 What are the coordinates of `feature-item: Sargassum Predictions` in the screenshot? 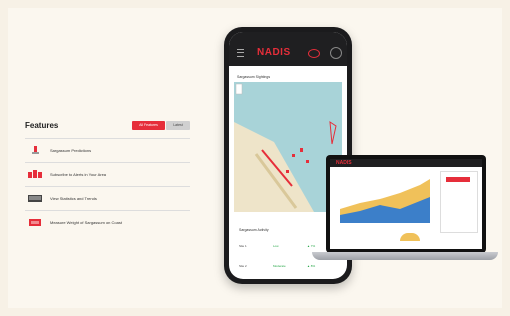 It's located at (107, 151).